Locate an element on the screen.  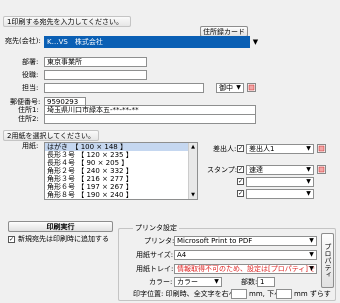
role-input is located at coordinates (95, 75).